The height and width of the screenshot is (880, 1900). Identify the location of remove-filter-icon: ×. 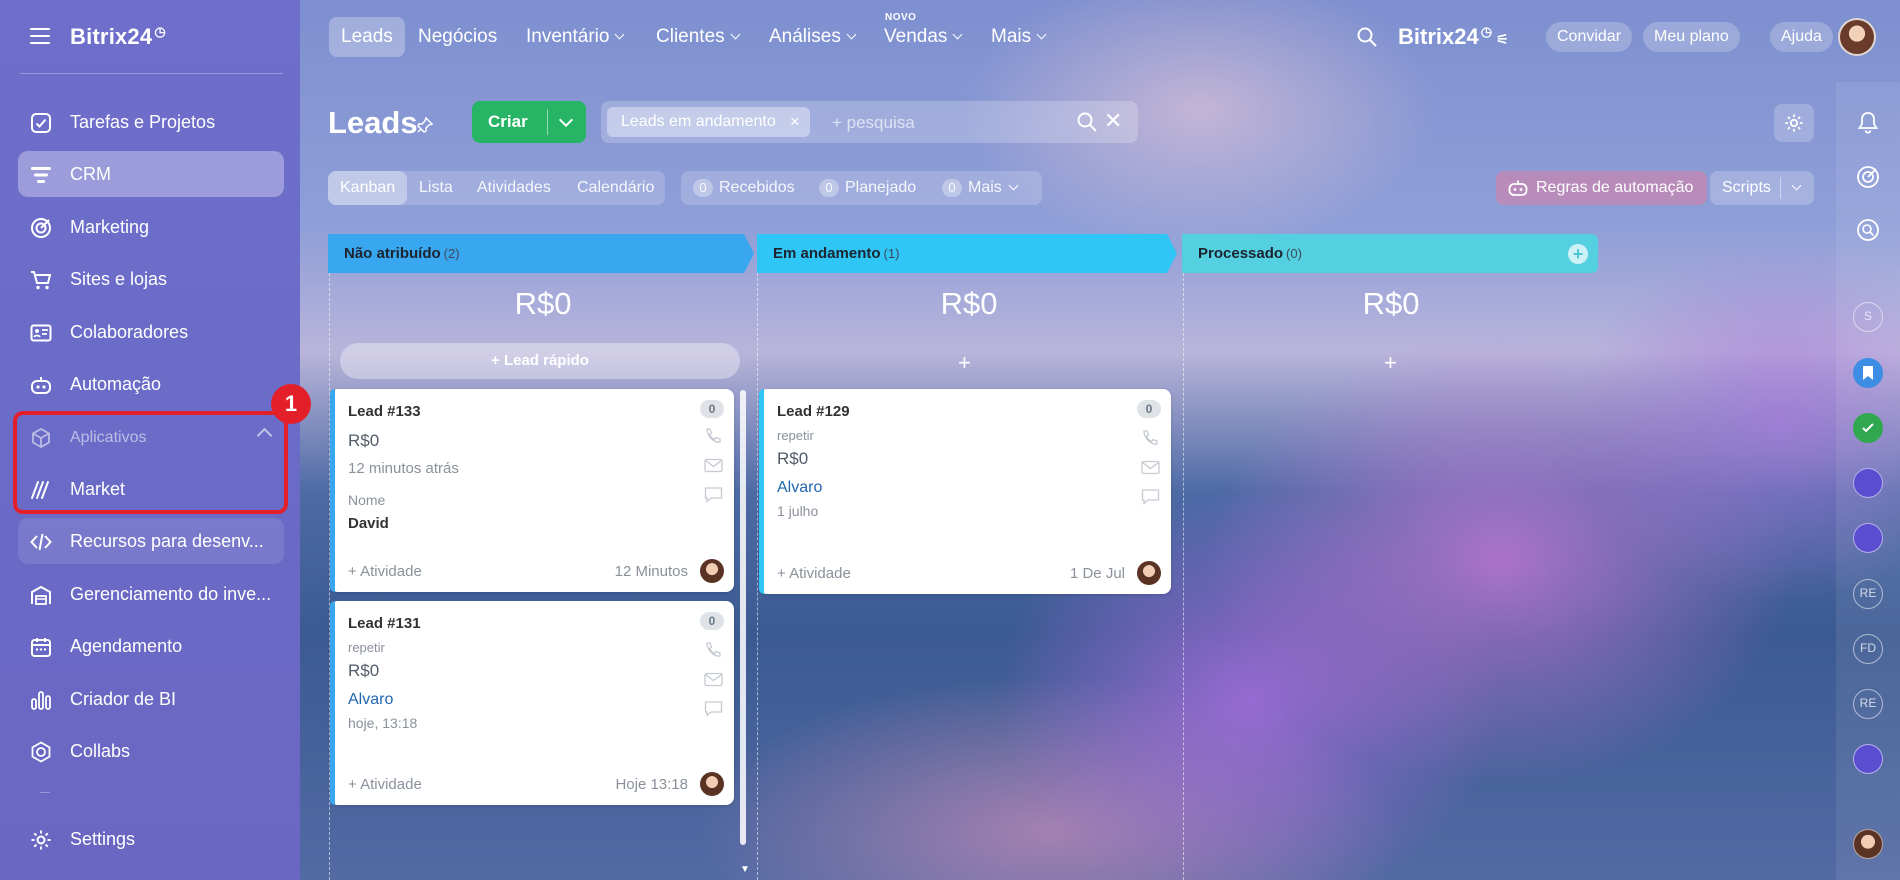
(795, 122).